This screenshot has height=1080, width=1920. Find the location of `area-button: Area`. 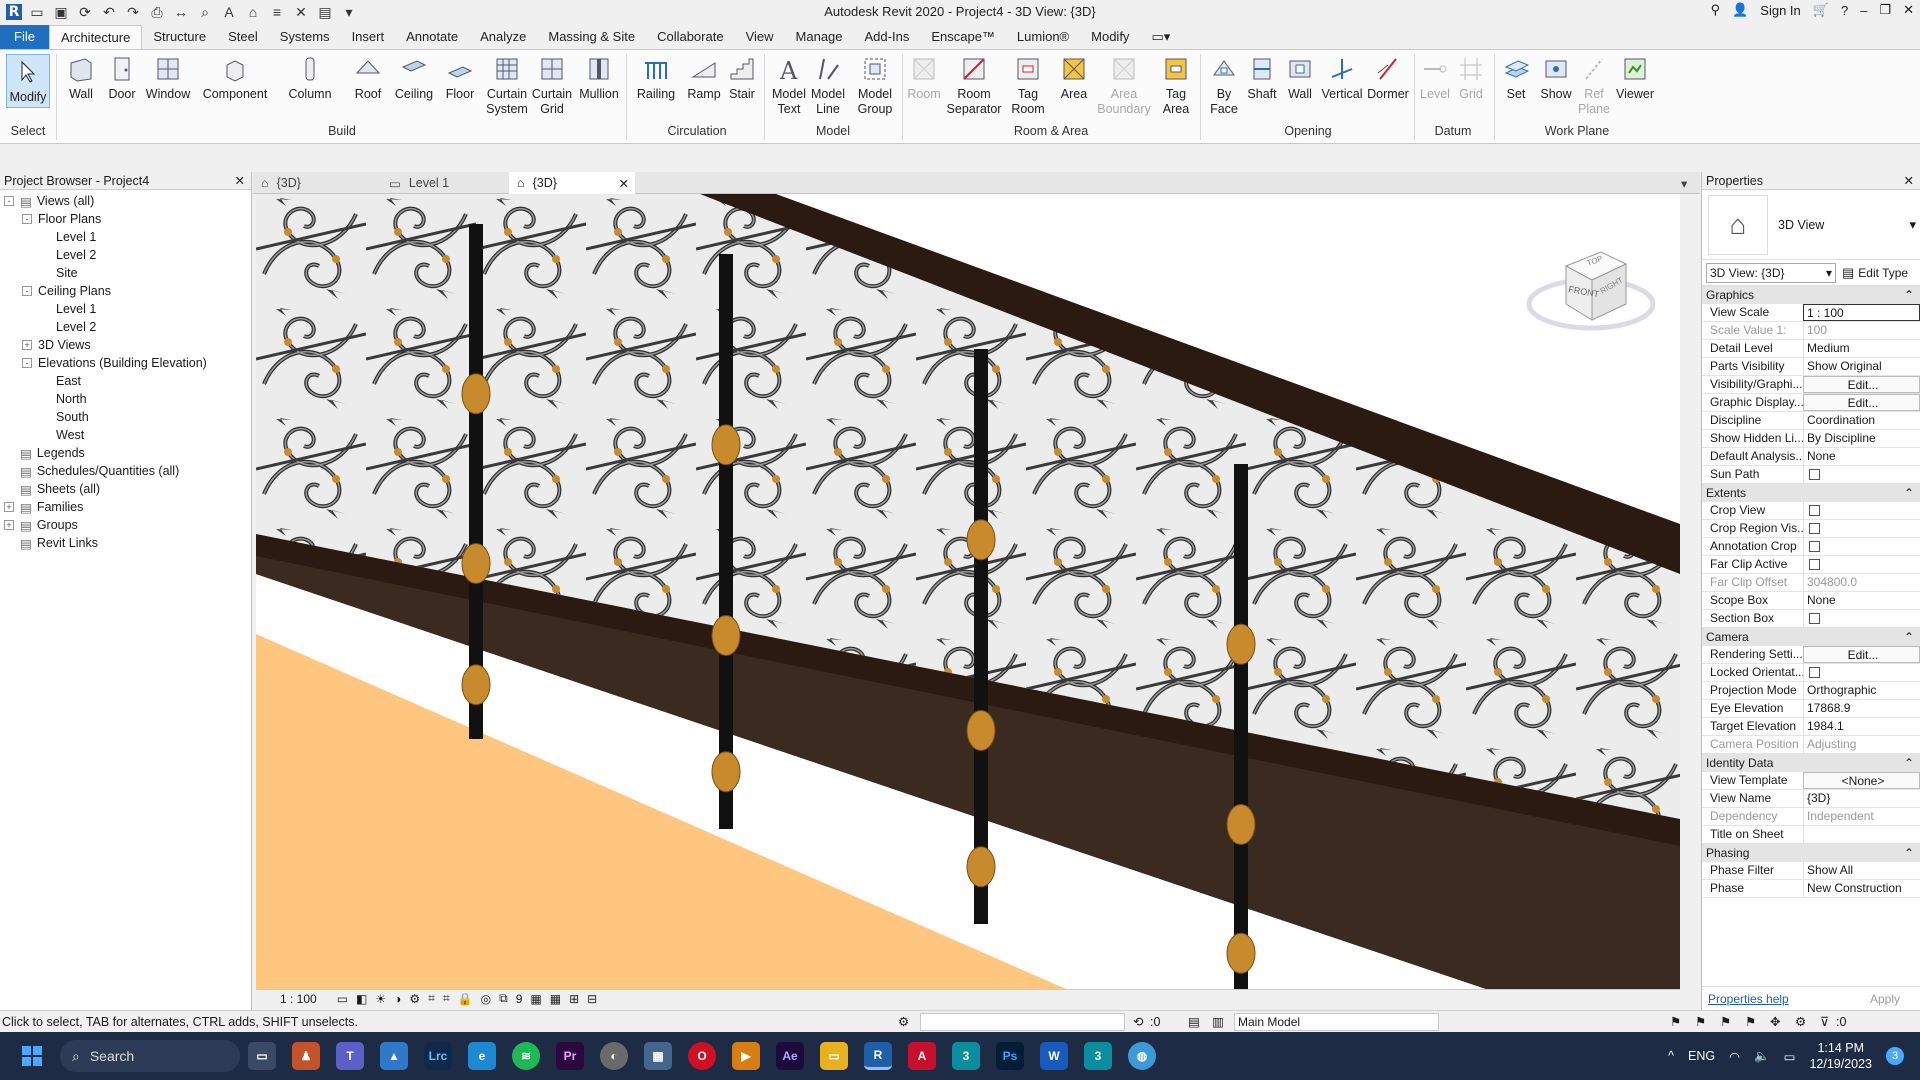

area-button: Area is located at coordinates (1074, 78).